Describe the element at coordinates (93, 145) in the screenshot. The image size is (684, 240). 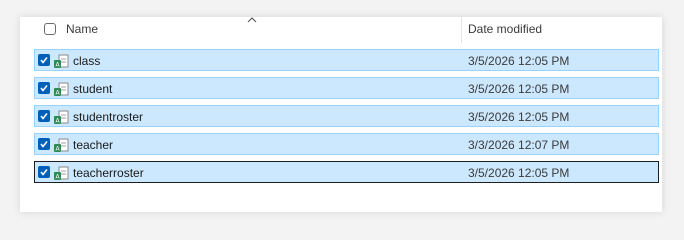
I see `file-name: teacher` at that location.